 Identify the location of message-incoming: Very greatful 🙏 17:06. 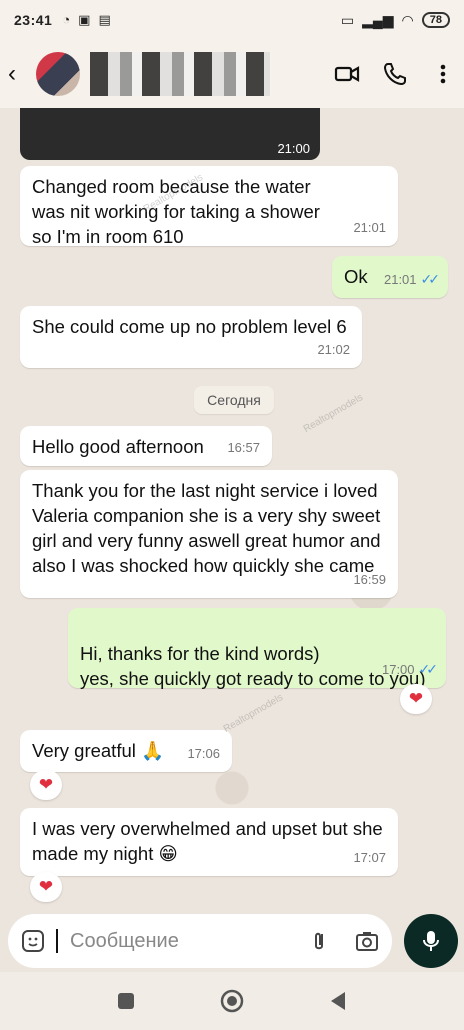
(126, 751).